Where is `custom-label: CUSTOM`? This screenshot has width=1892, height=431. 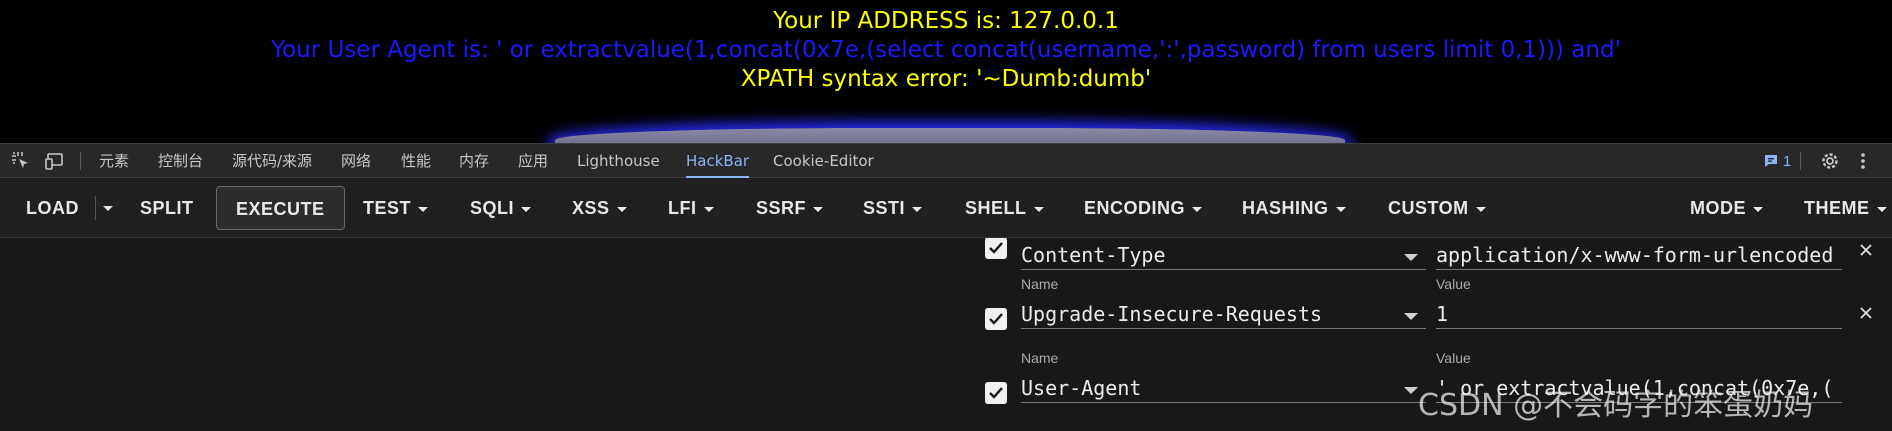
custom-label: CUSTOM is located at coordinates (1428, 208).